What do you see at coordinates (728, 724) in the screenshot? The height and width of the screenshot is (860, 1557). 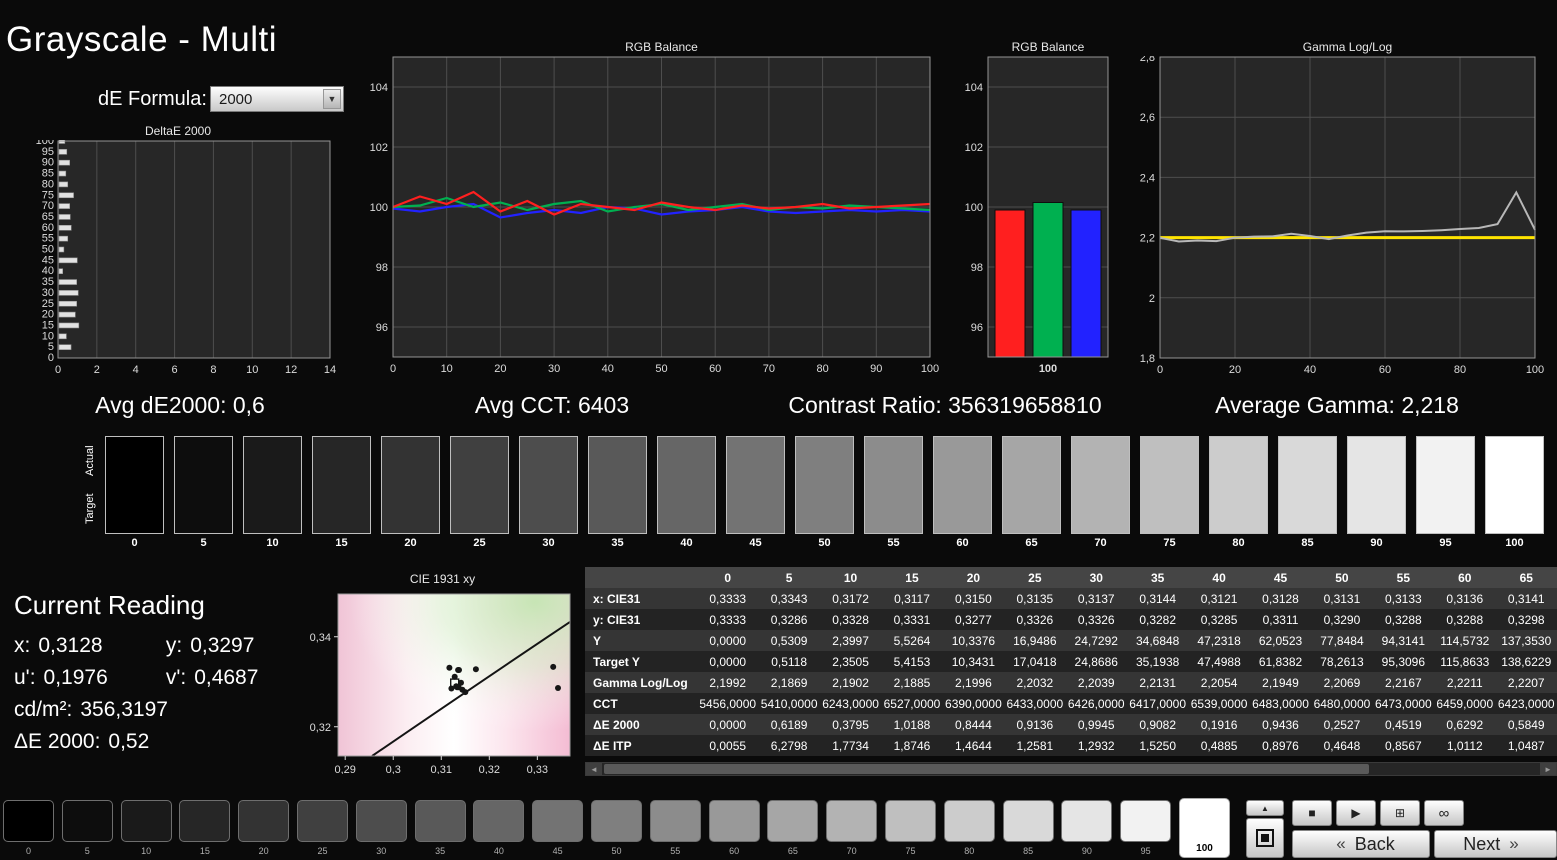 I see `table-cell: 0,0000` at bounding box center [728, 724].